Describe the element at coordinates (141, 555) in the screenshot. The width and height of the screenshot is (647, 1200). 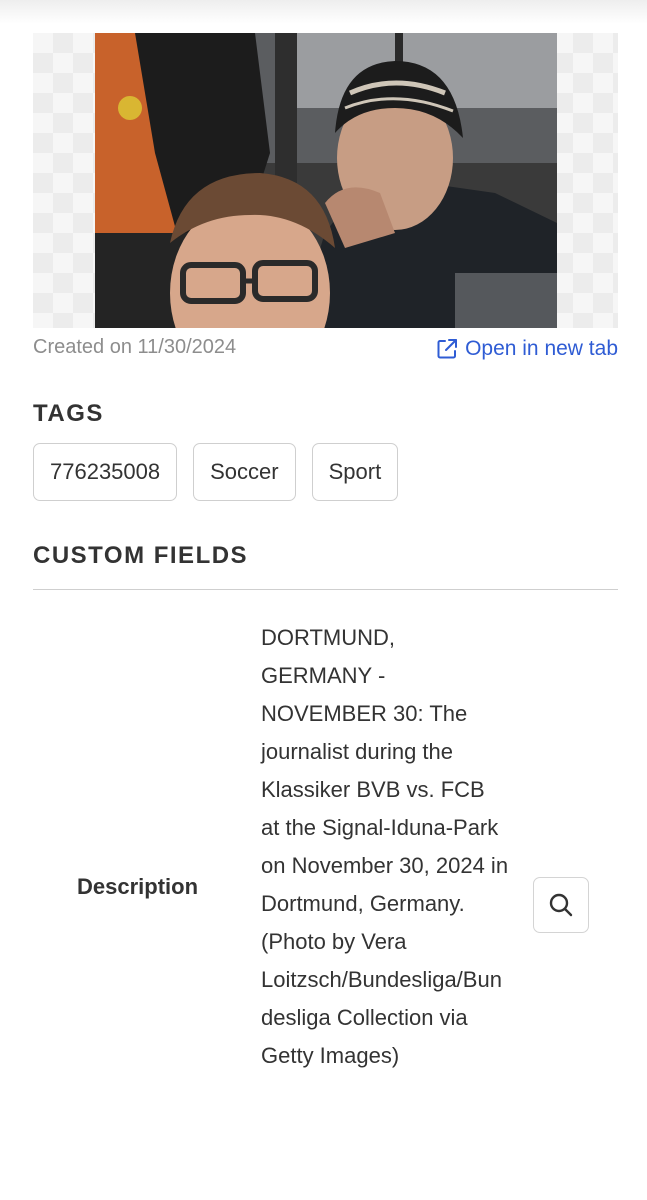
I see `custom-fields-heading: CUSTOM FIELDS` at that location.